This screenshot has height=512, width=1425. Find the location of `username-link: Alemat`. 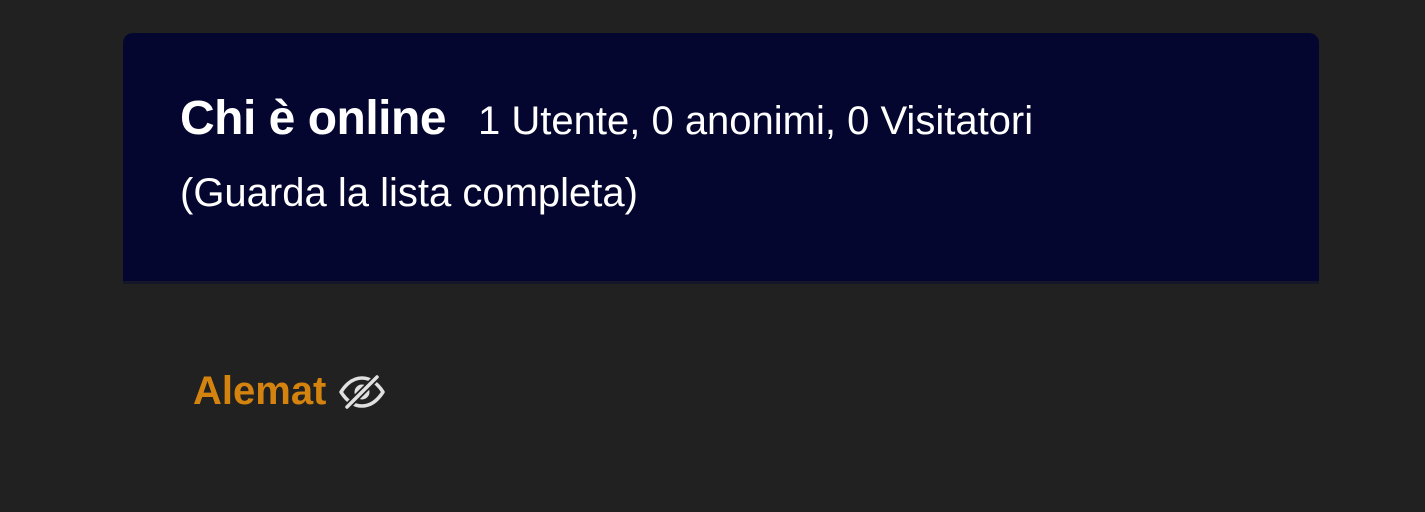

username-link: Alemat is located at coordinates (259, 391).